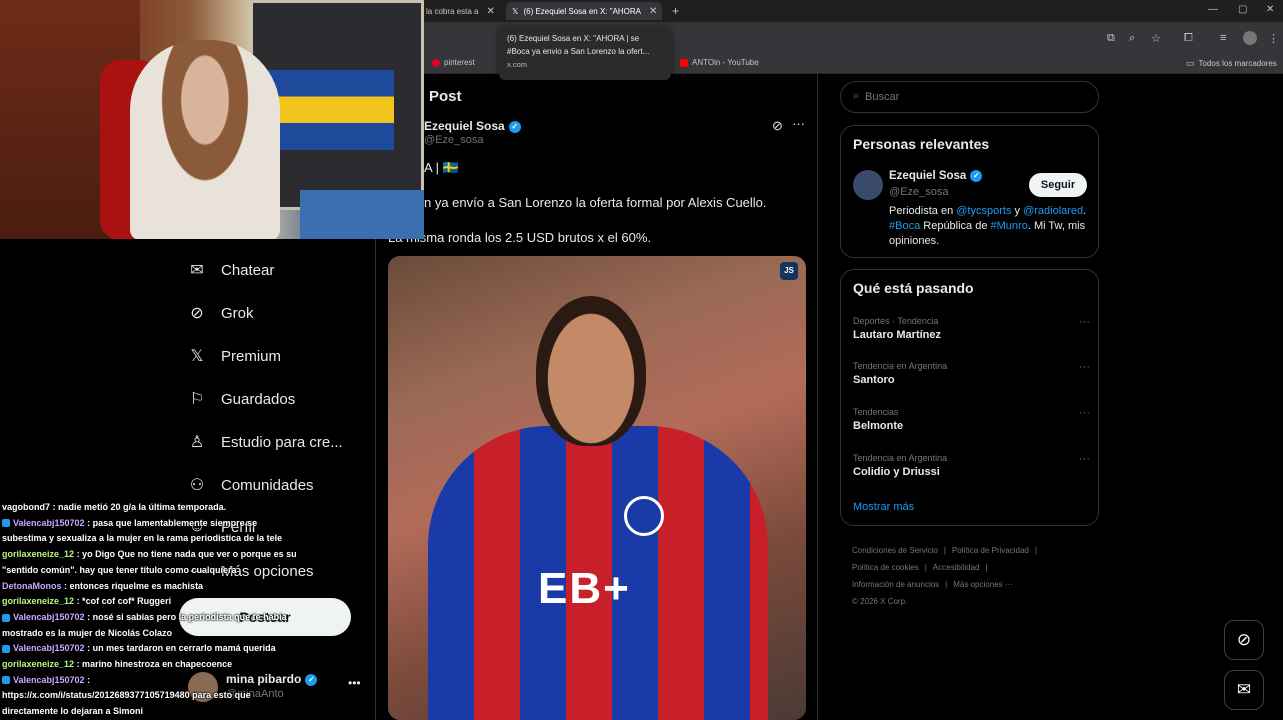  I want to click on all-bookmarks: ▭ Todos los marcadores, so click(1231, 63).